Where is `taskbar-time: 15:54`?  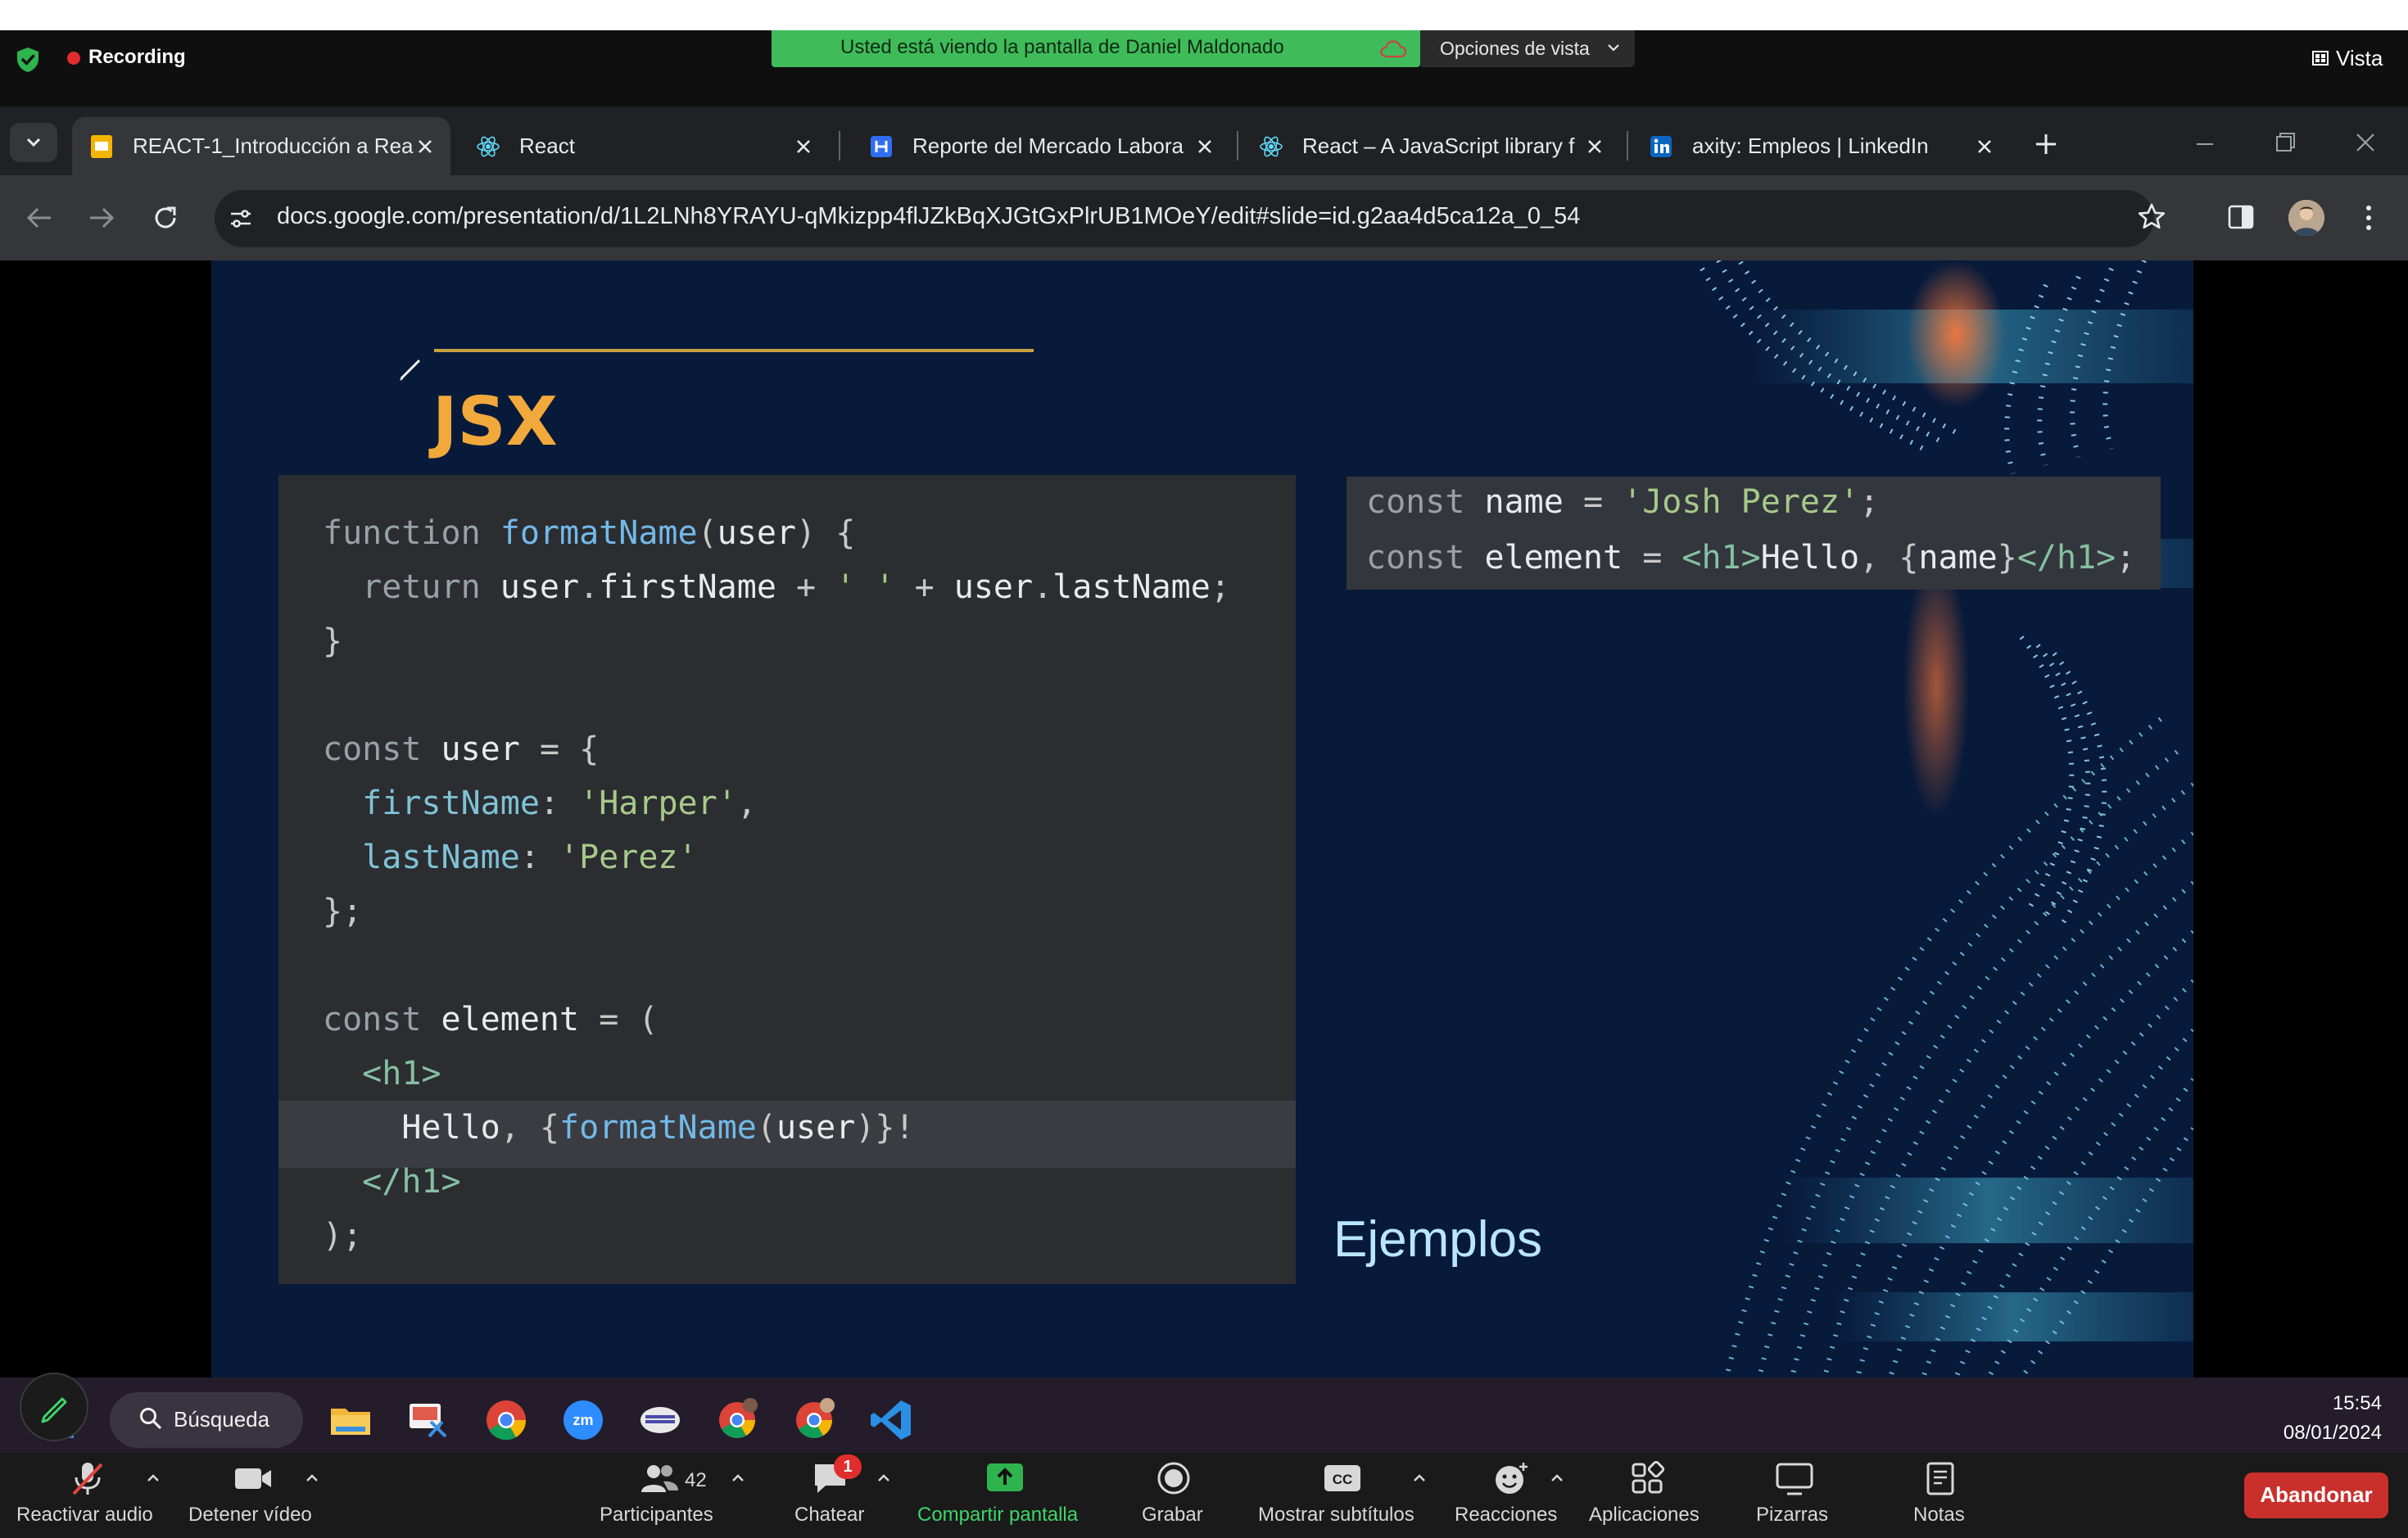
taskbar-time: 15:54 is located at coordinates (2337, 1403).